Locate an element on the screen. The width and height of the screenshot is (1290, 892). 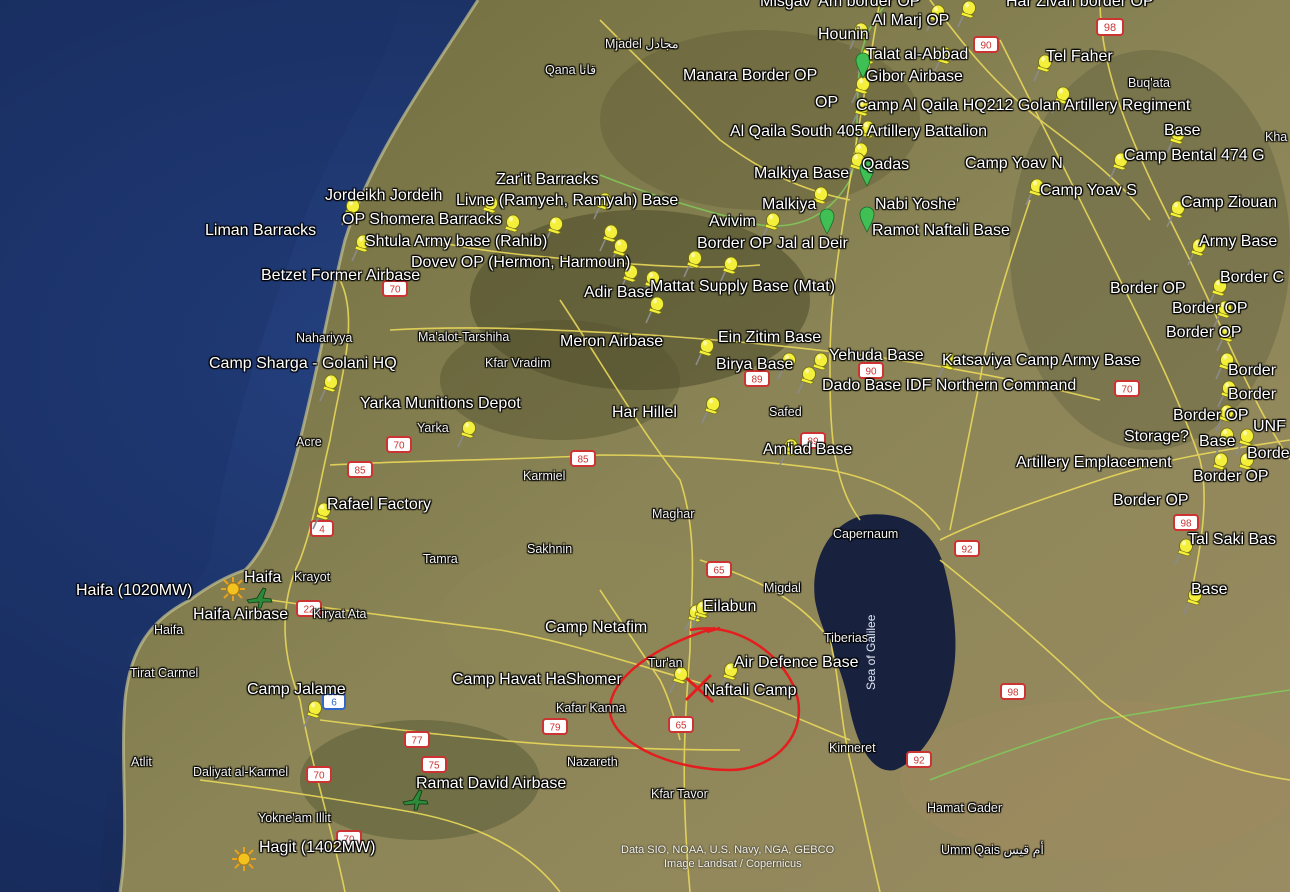
map-label: Gibor Airbase is located at coordinates (914, 77).